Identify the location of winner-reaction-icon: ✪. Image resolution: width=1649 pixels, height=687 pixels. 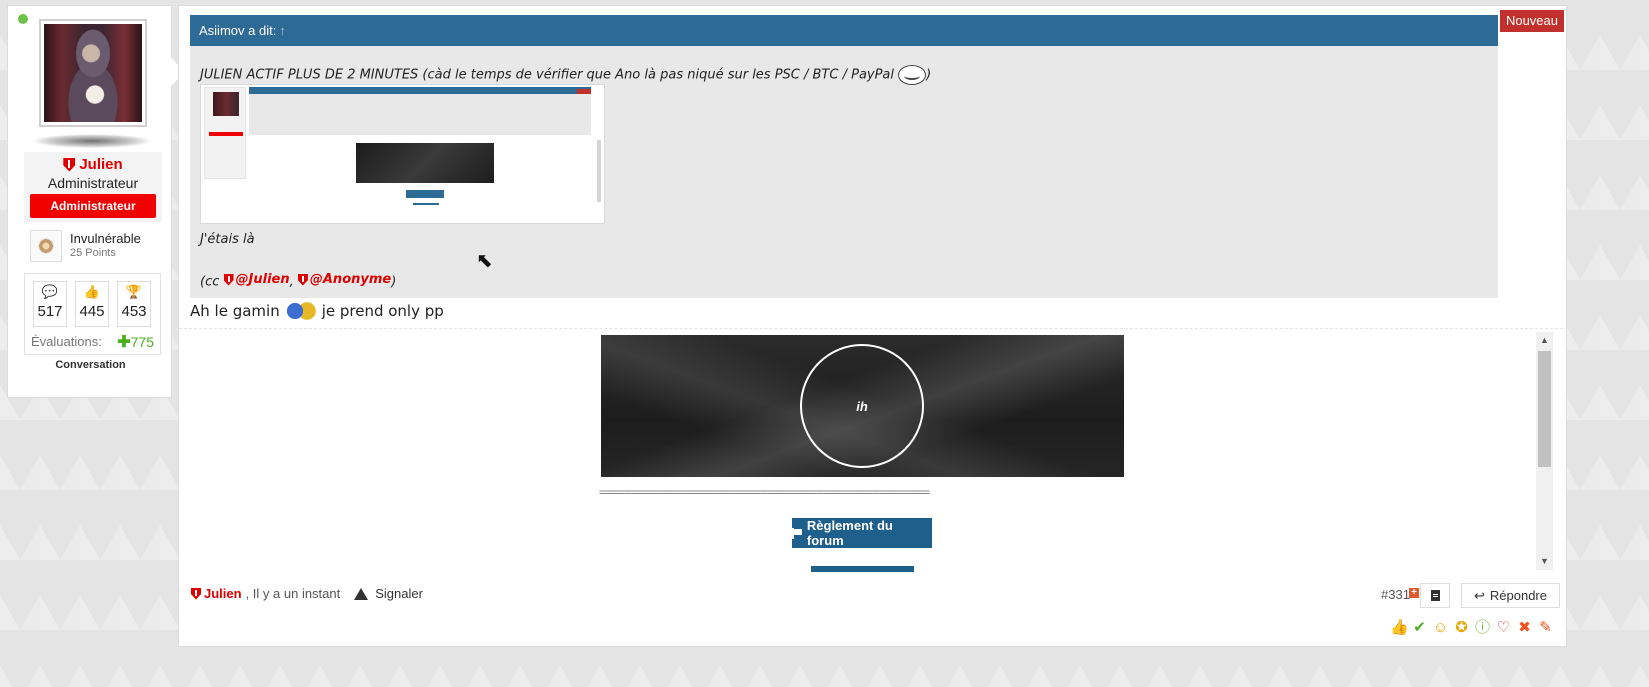
(1461, 627).